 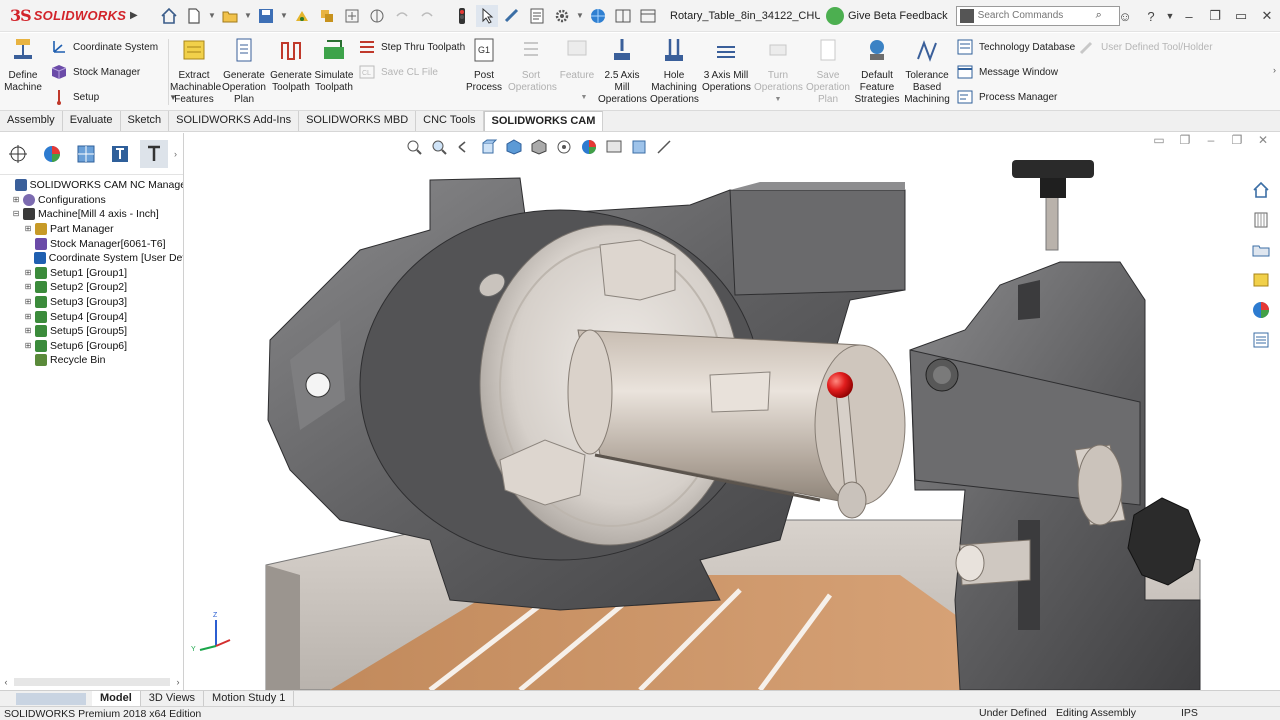 I want to click on mill-25-axis-button: 2.5 Axis Mill Operations, so click(x=622, y=71).